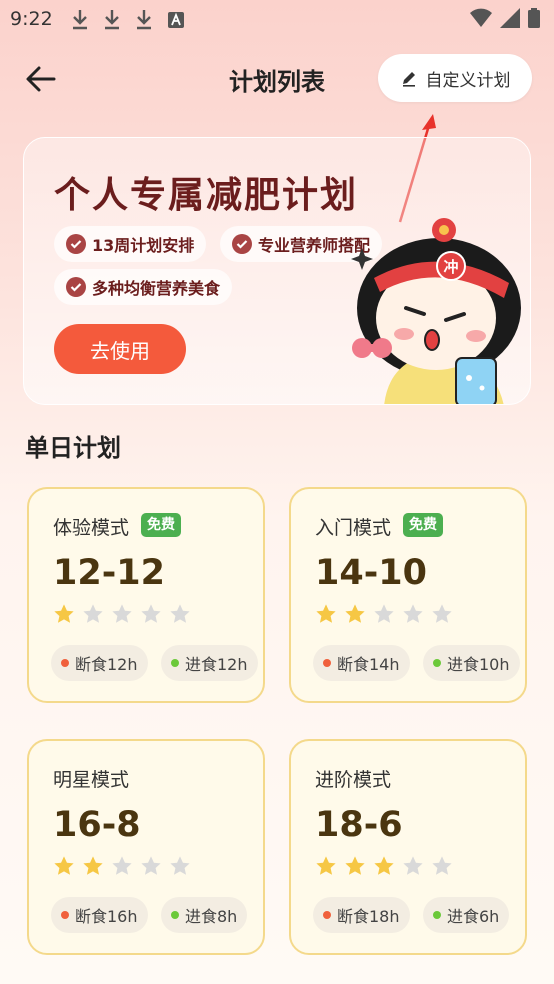 The width and height of the screenshot is (554, 984). Describe the element at coordinates (450, 267) in the screenshot. I see `mascot-text: 冲` at that location.